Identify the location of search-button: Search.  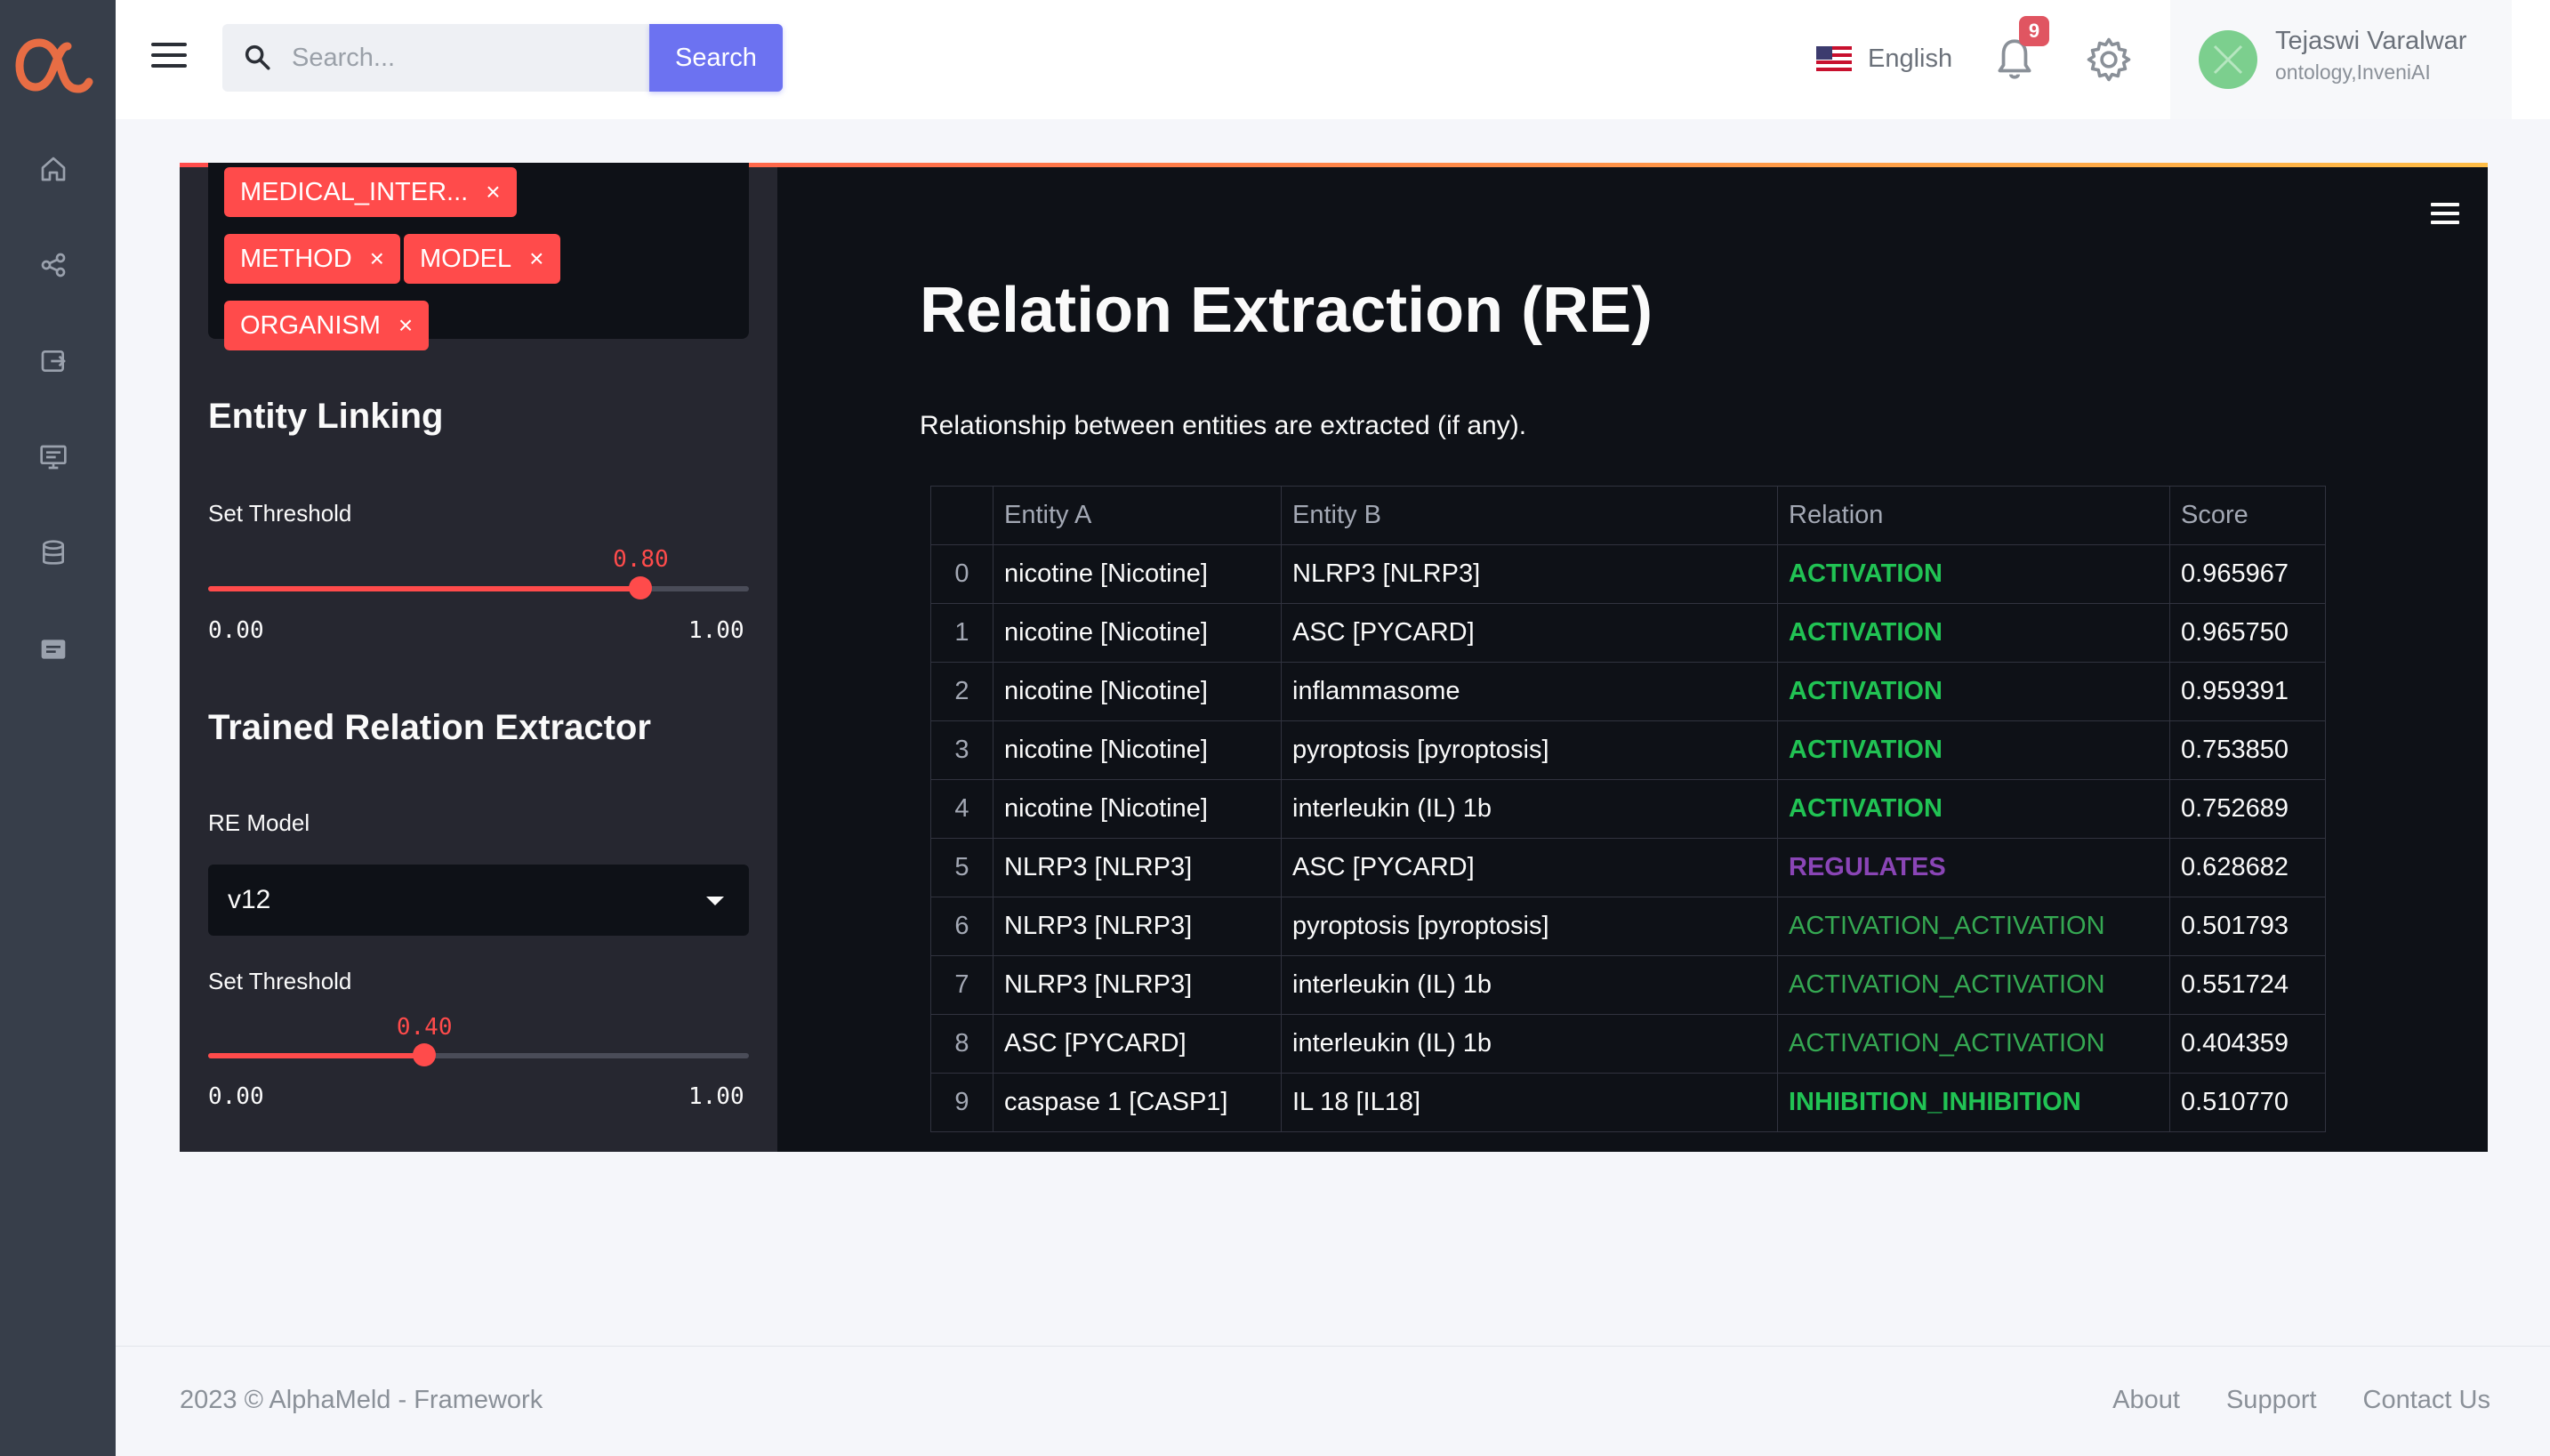
(716, 58).